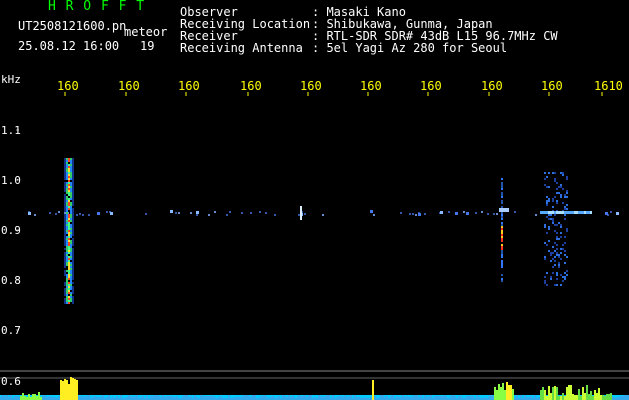 The image size is (629, 400). What do you see at coordinates (11, 280) in the screenshot?
I see `y-tick-label: 0.8` at bounding box center [11, 280].